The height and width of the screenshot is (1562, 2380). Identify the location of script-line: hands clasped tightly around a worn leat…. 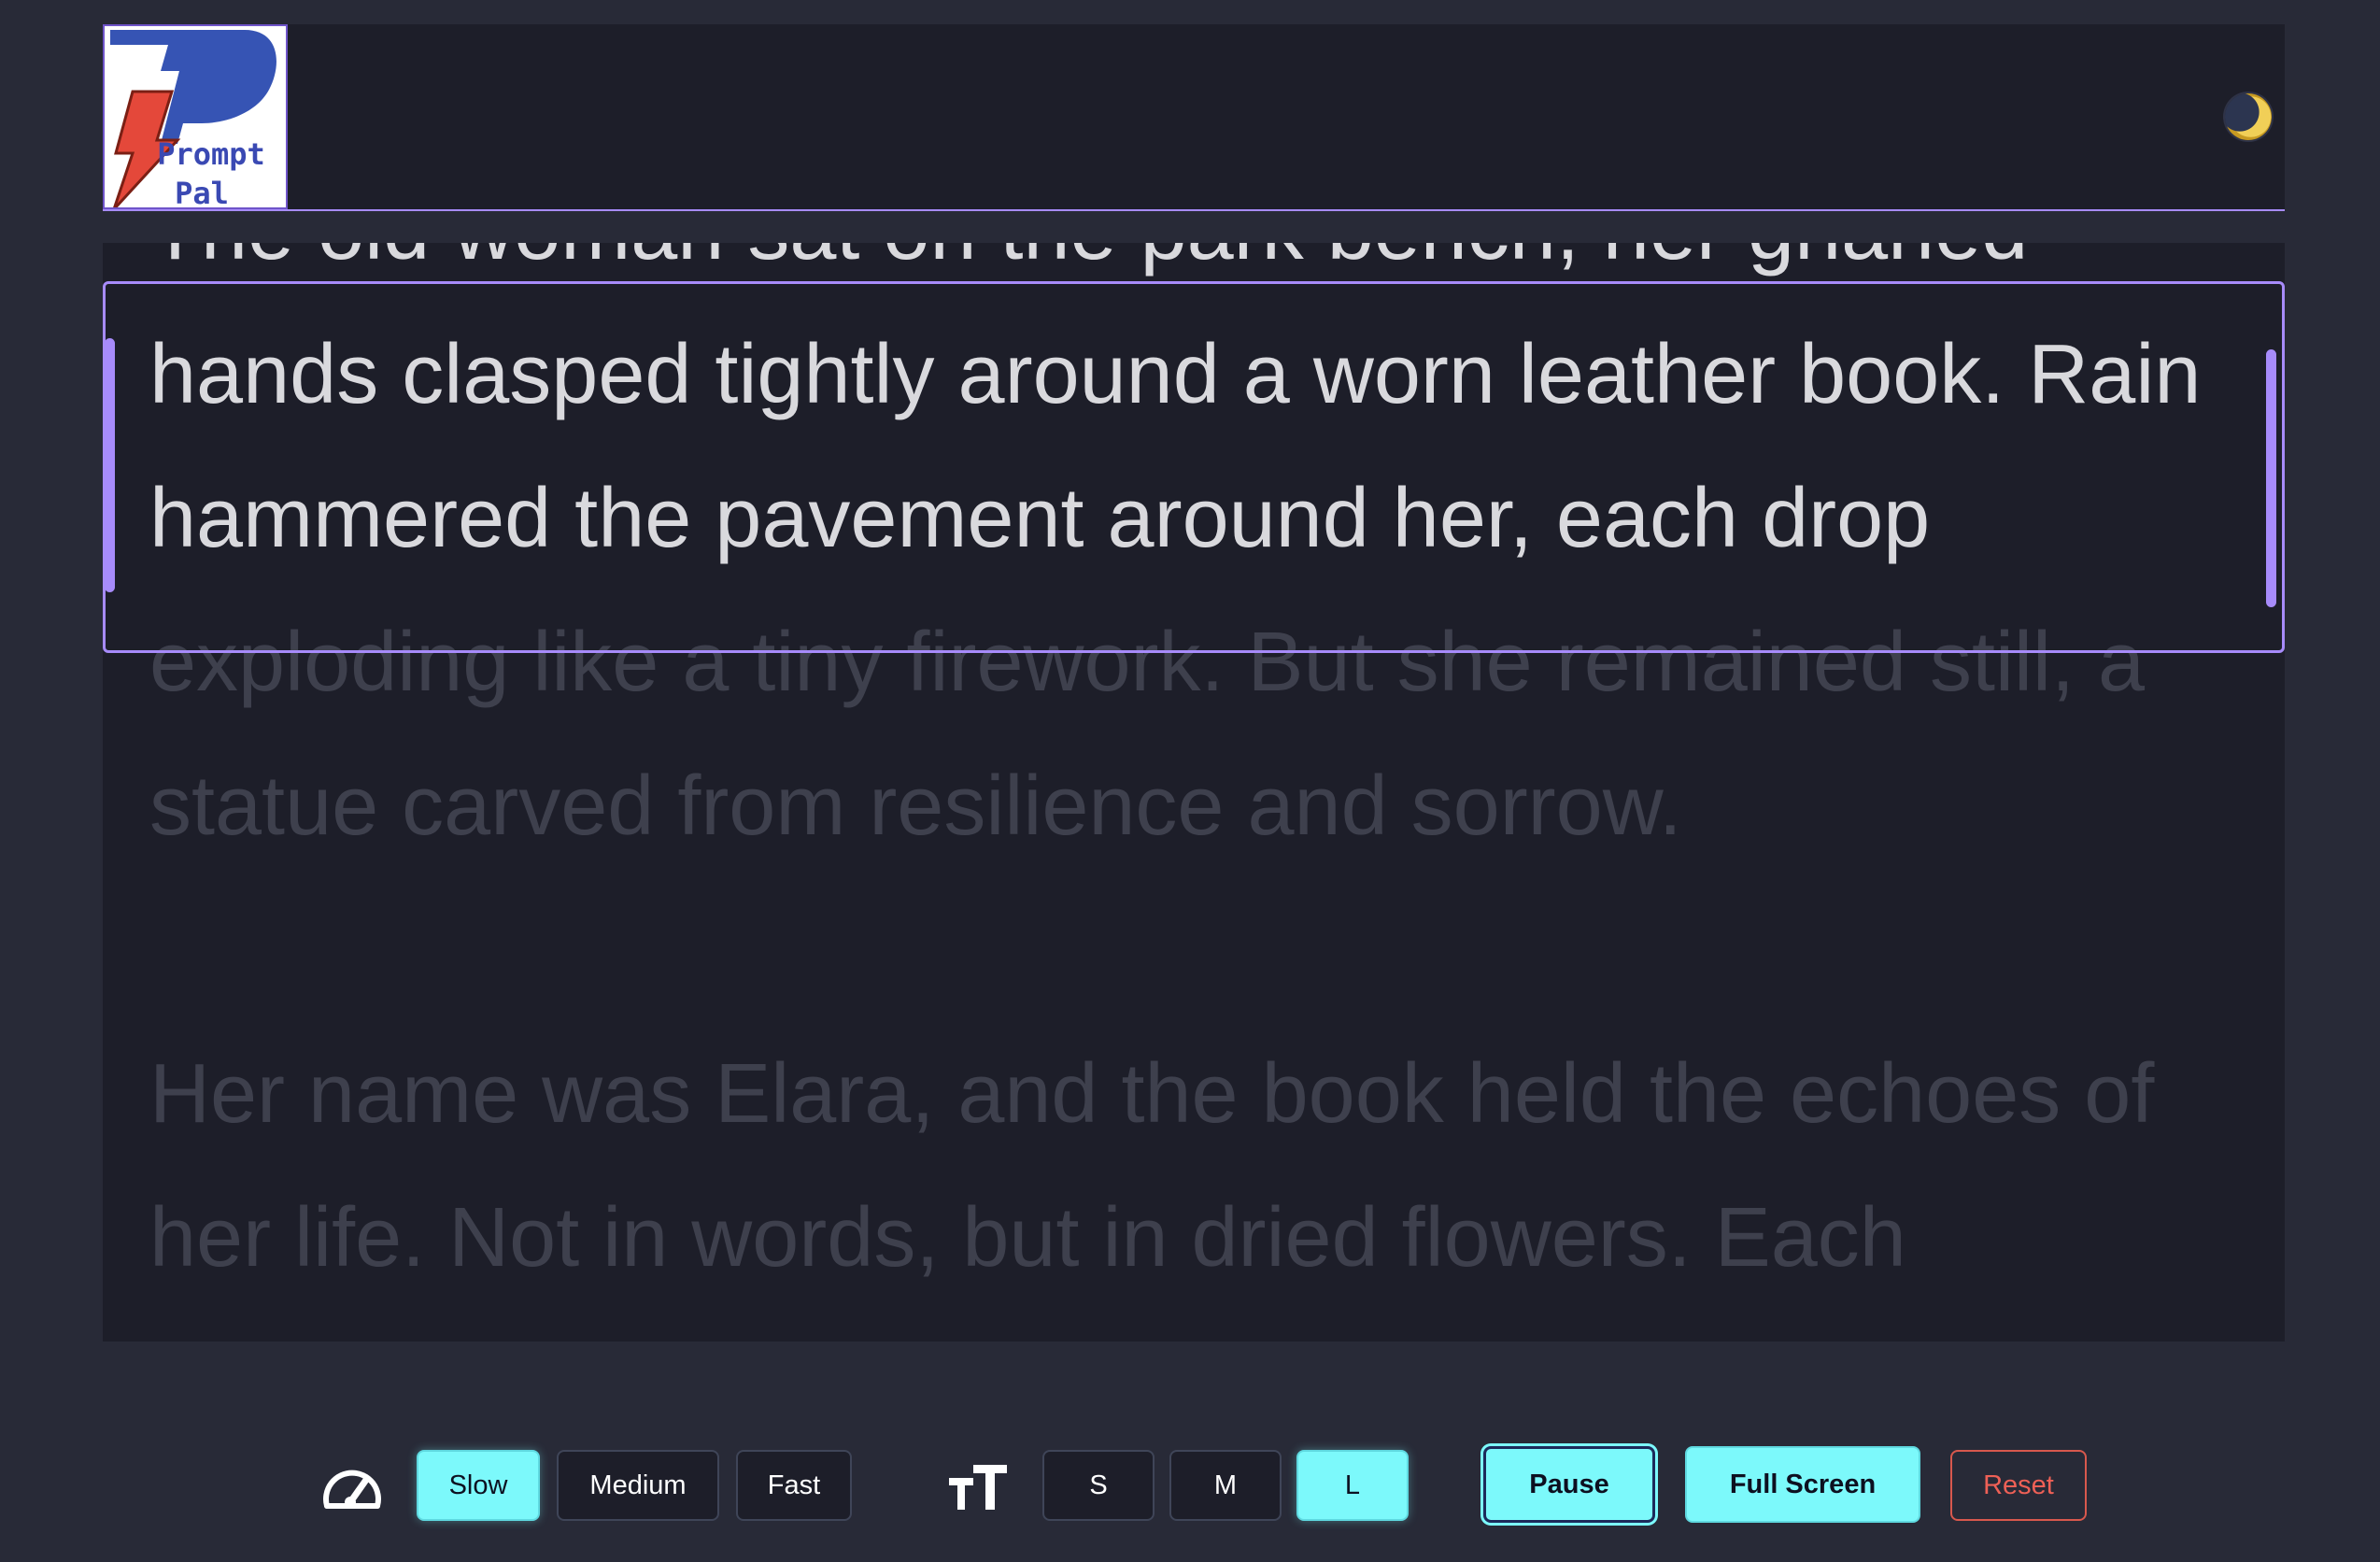
(1175, 374).